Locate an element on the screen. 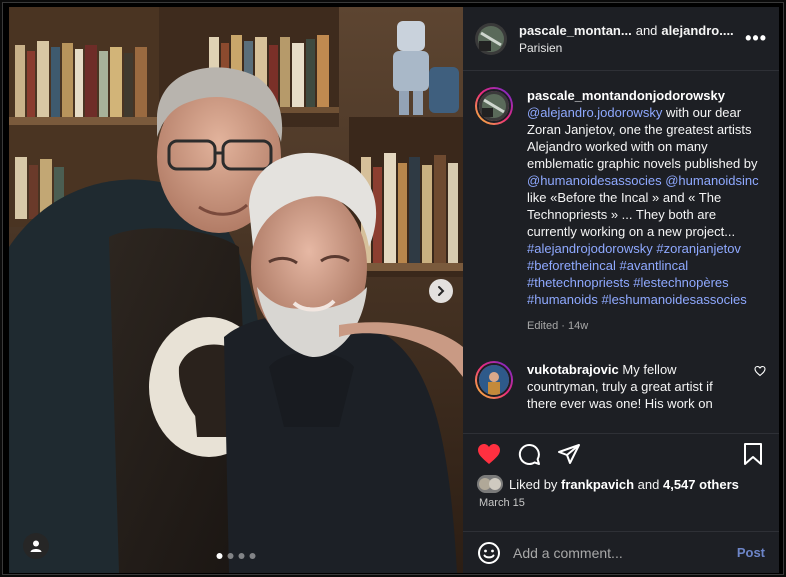 The width and height of the screenshot is (786, 577). add-comment-bar: Post is located at coordinates (621, 552).